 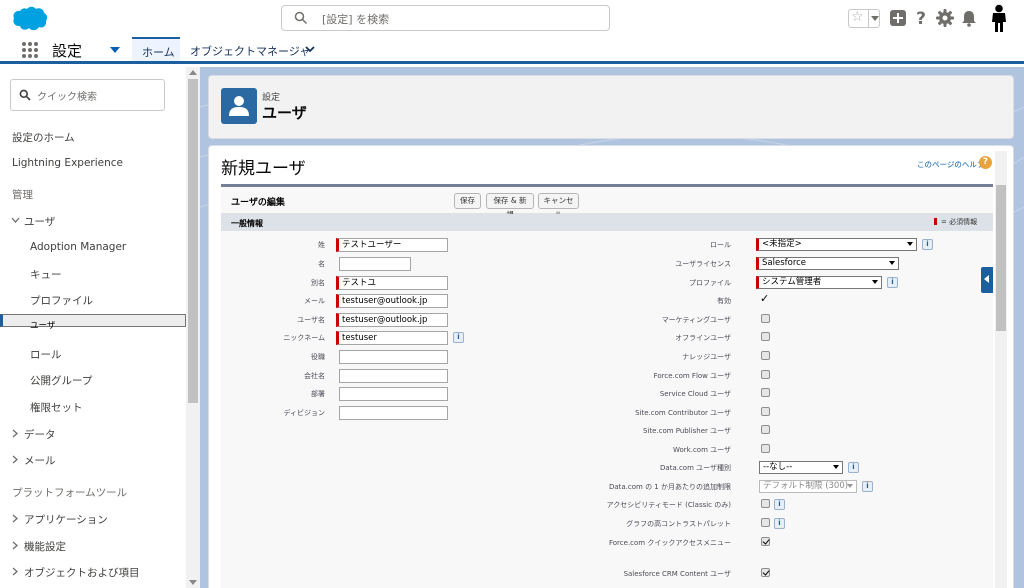 What do you see at coordinates (250, 51) in the screenshot?
I see `tab-object-manager: オブジェクトマネージャ` at bounding box center [250, 51].